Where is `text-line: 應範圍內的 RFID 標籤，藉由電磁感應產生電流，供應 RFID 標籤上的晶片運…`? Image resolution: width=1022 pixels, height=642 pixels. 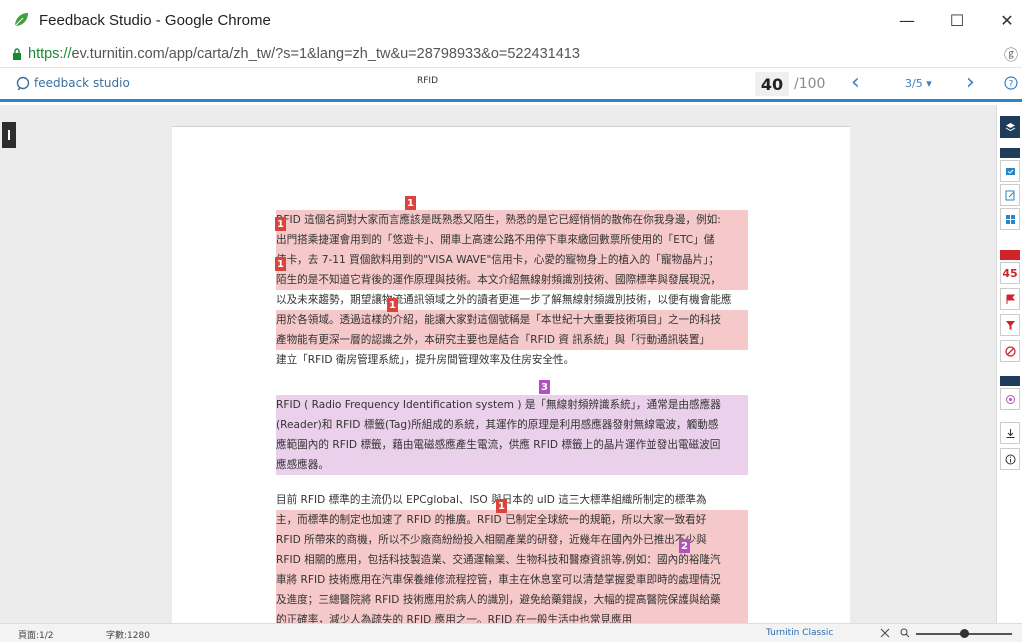
text-line: 應範圍內的 RFID 標籤，藉由電磁感應產生電流，供應 RFID 標籤上的晶片運… is located at coordinates (512, 445).